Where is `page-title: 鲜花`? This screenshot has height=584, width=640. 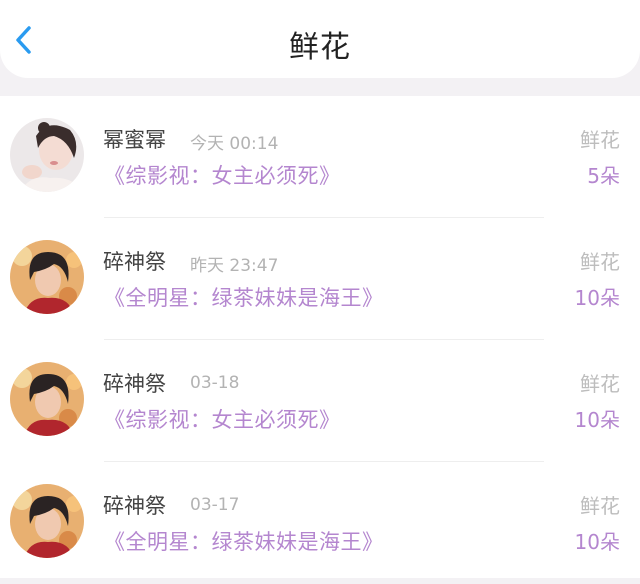
page-title: 鲜花 is located at coordinates (320, 47).